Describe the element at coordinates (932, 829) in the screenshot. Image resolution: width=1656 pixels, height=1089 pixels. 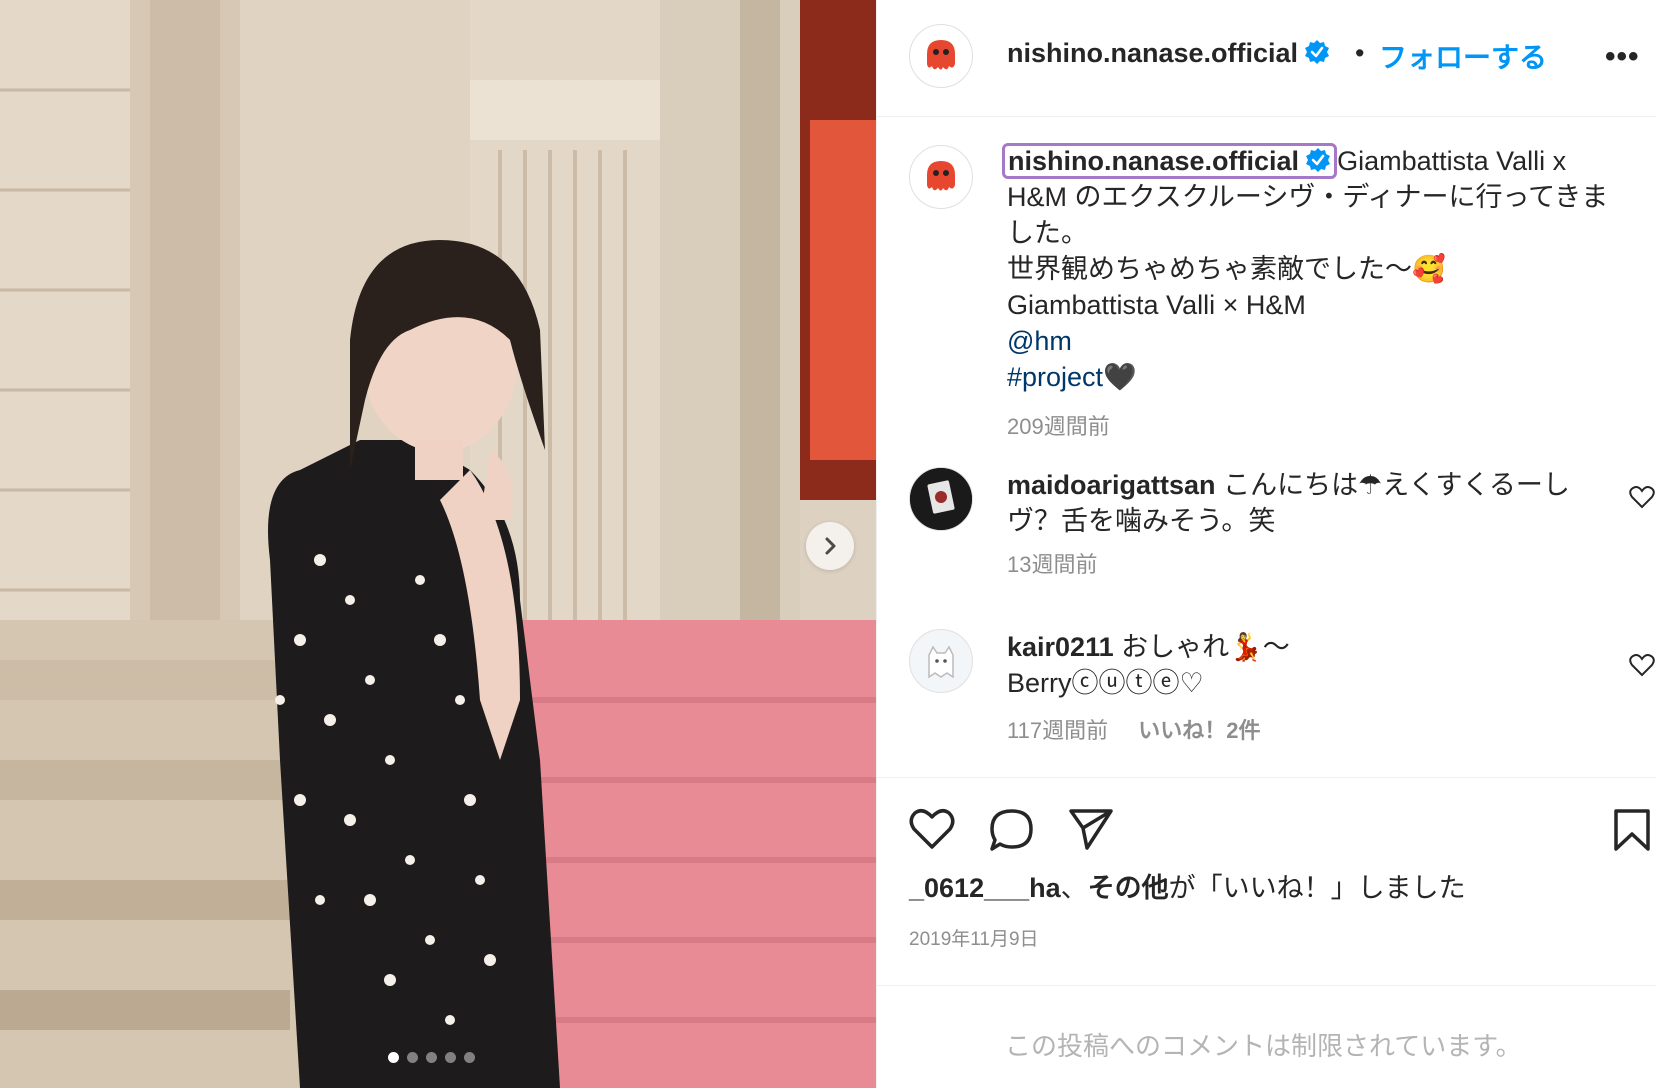
I see `like-icon` at that location.